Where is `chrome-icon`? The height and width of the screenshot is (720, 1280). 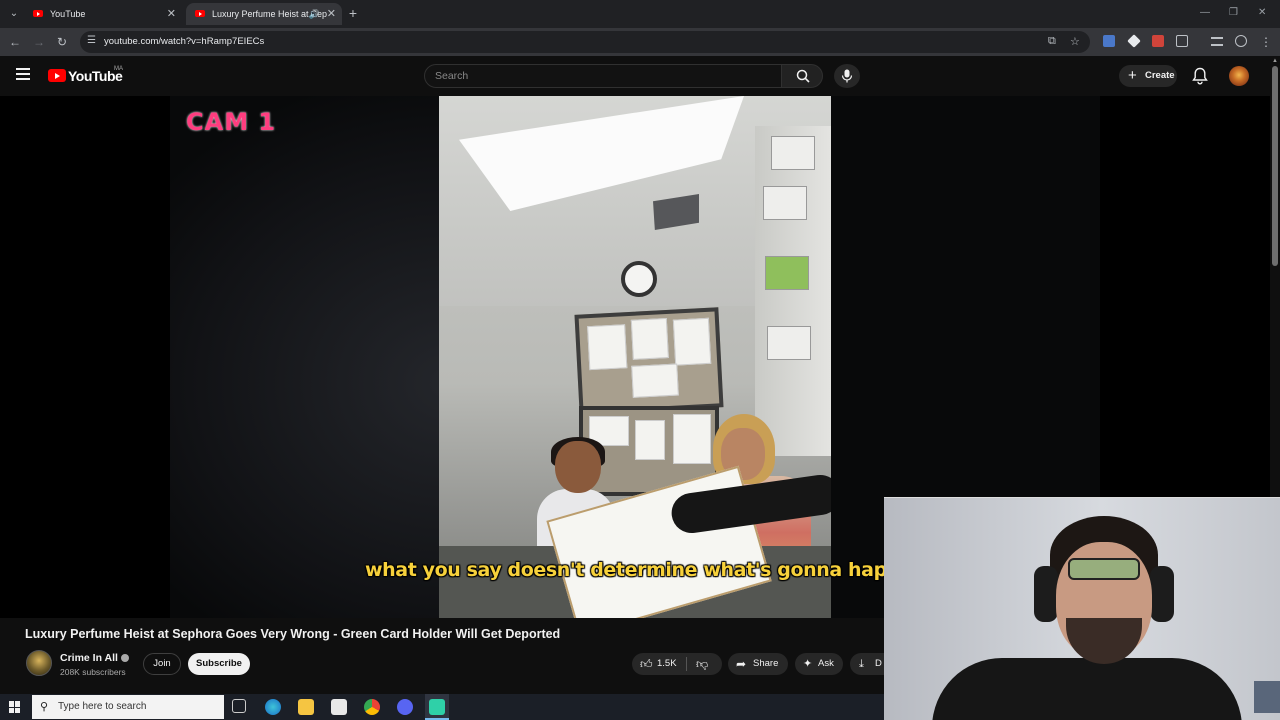
chrome-icon is located at coordinates (372, 707).